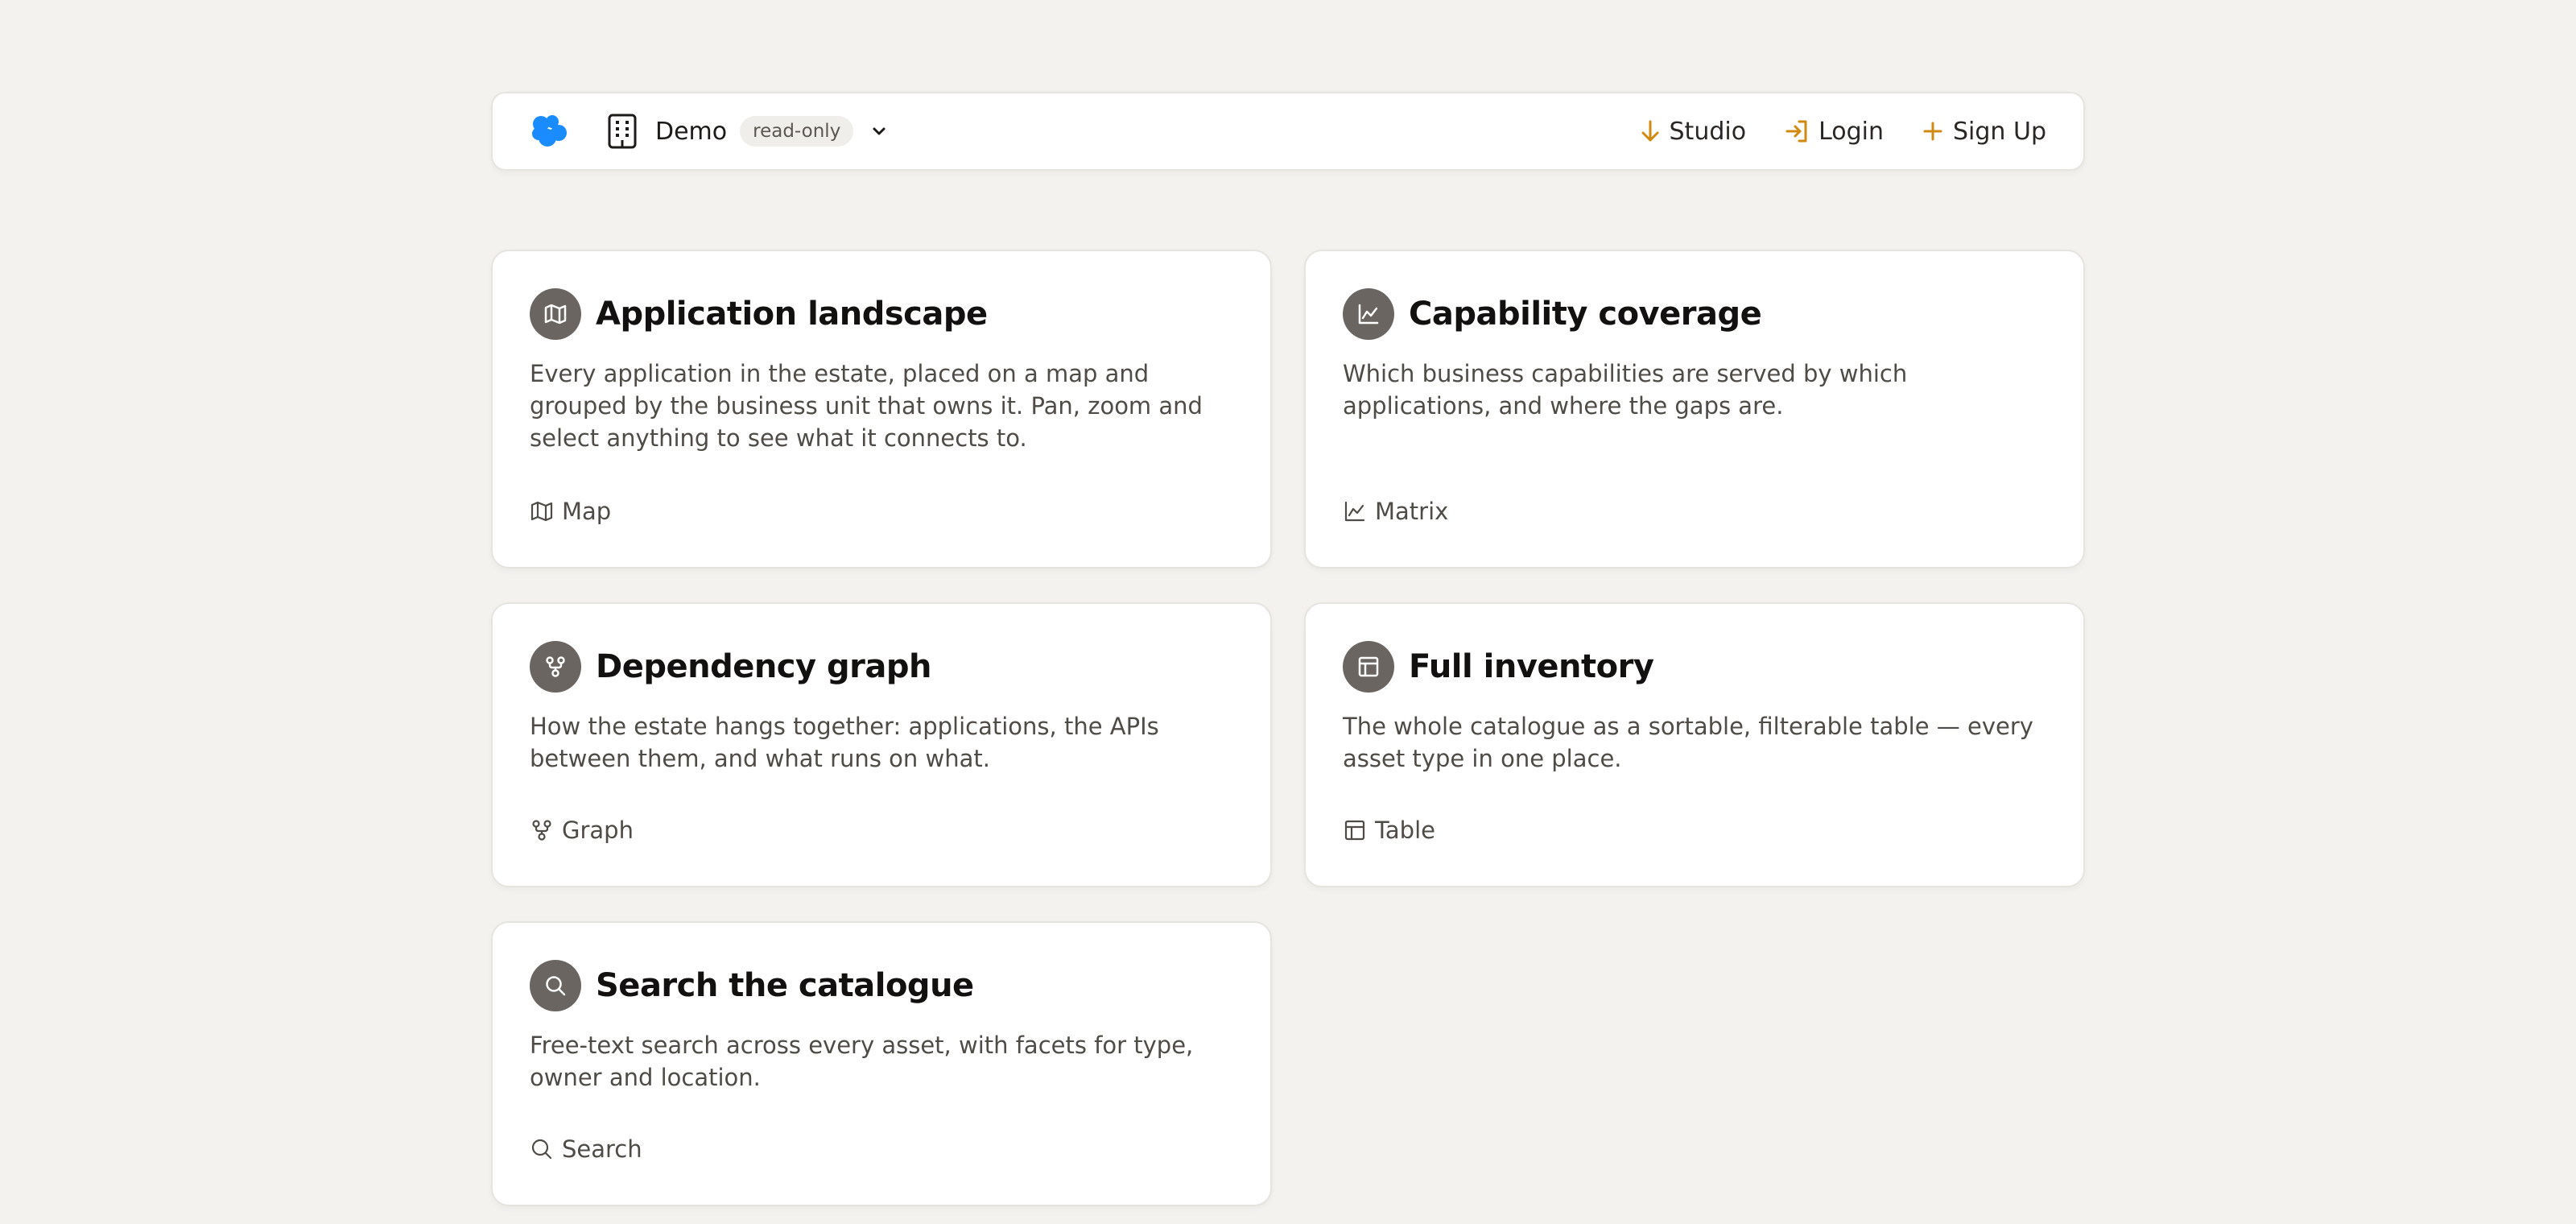 The width and height of the screenshot is (2576, 1224). I want to click on organization-name: Demo, so click(691, 131).